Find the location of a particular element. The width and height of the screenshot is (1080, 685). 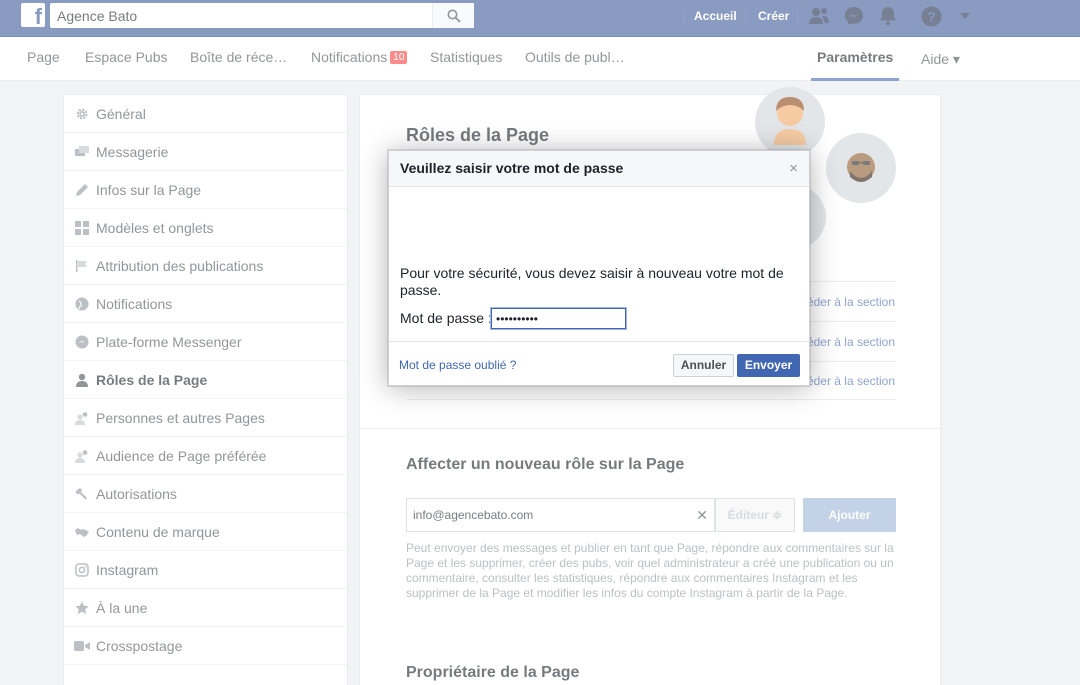

dialog-header: Veuillez saisir votre mot de passe × is located at coordinates (599, 169).